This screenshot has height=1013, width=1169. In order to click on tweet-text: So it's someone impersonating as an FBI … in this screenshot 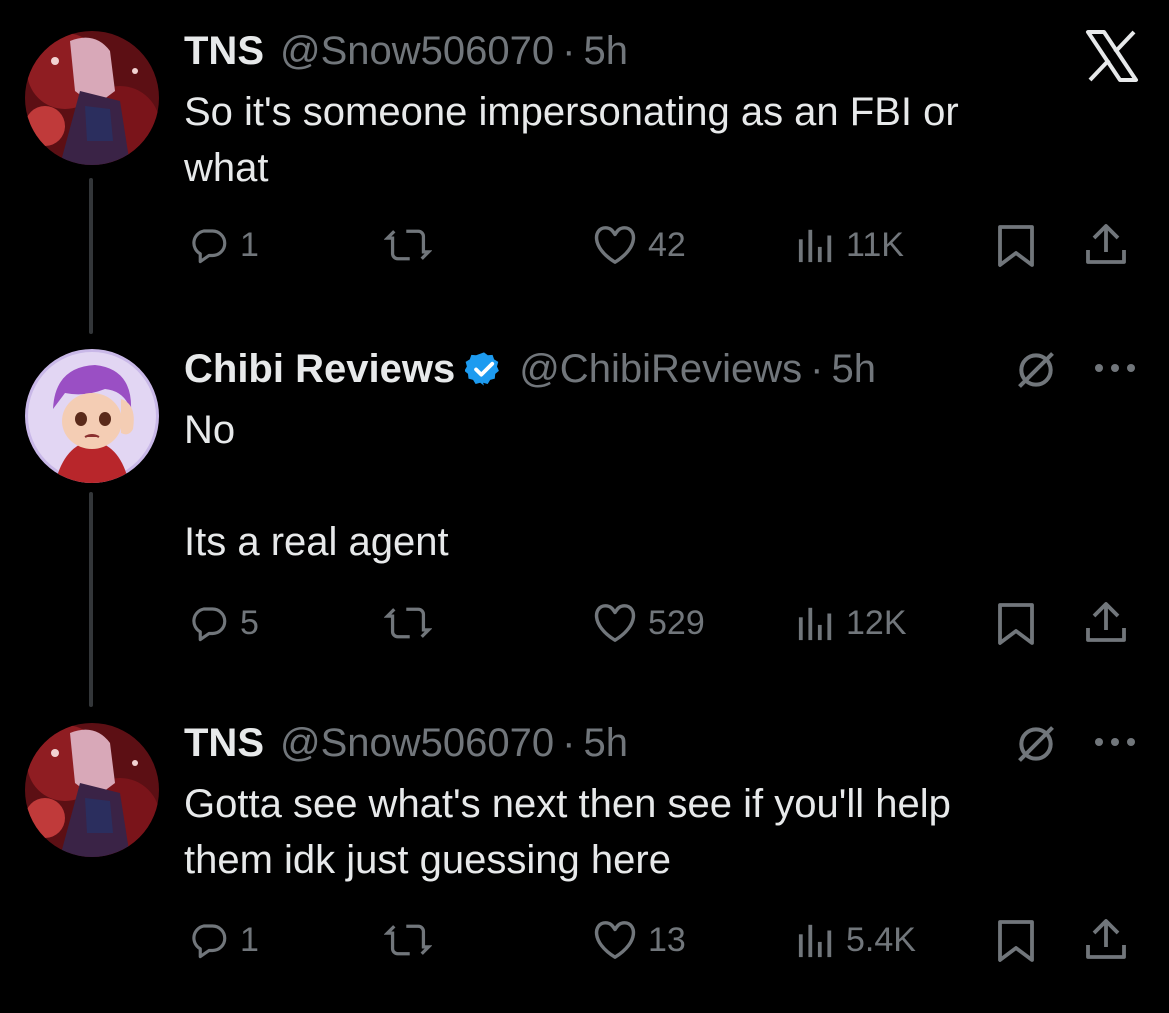, I will do `click(571, 140)`.